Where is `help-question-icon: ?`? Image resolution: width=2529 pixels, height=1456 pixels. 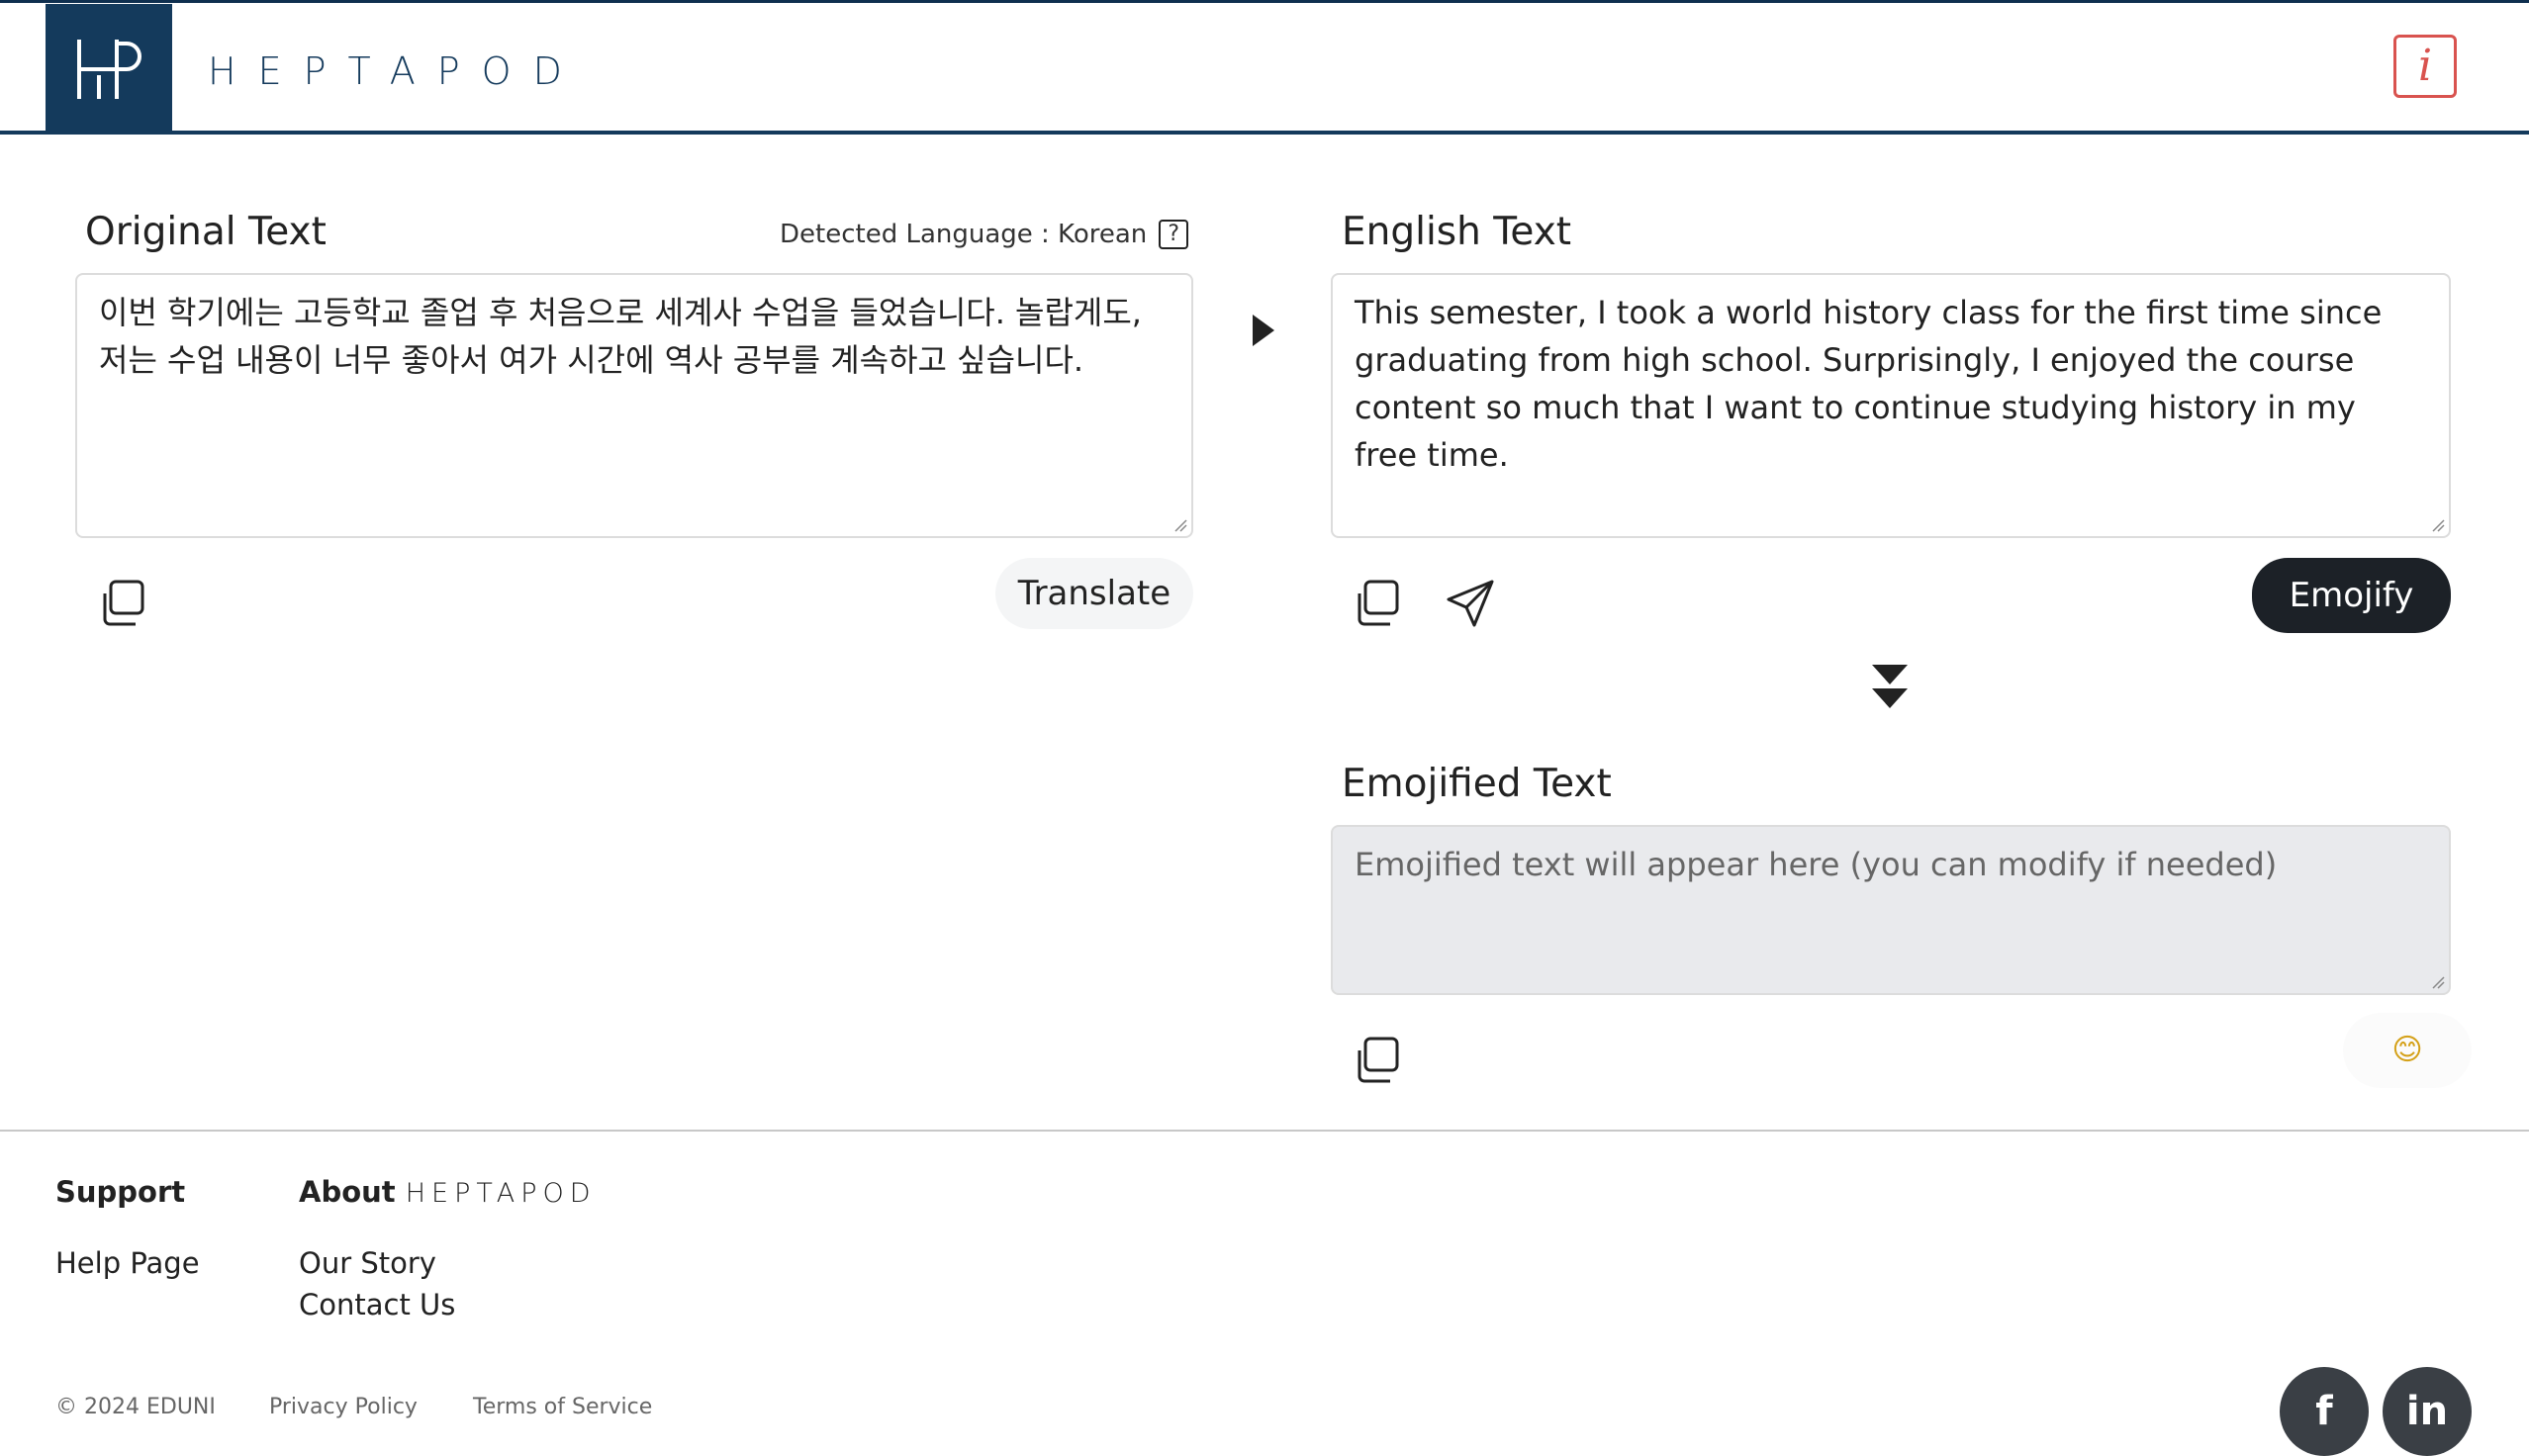
help-question-icon: ? is located at coordinates (1174, 234).